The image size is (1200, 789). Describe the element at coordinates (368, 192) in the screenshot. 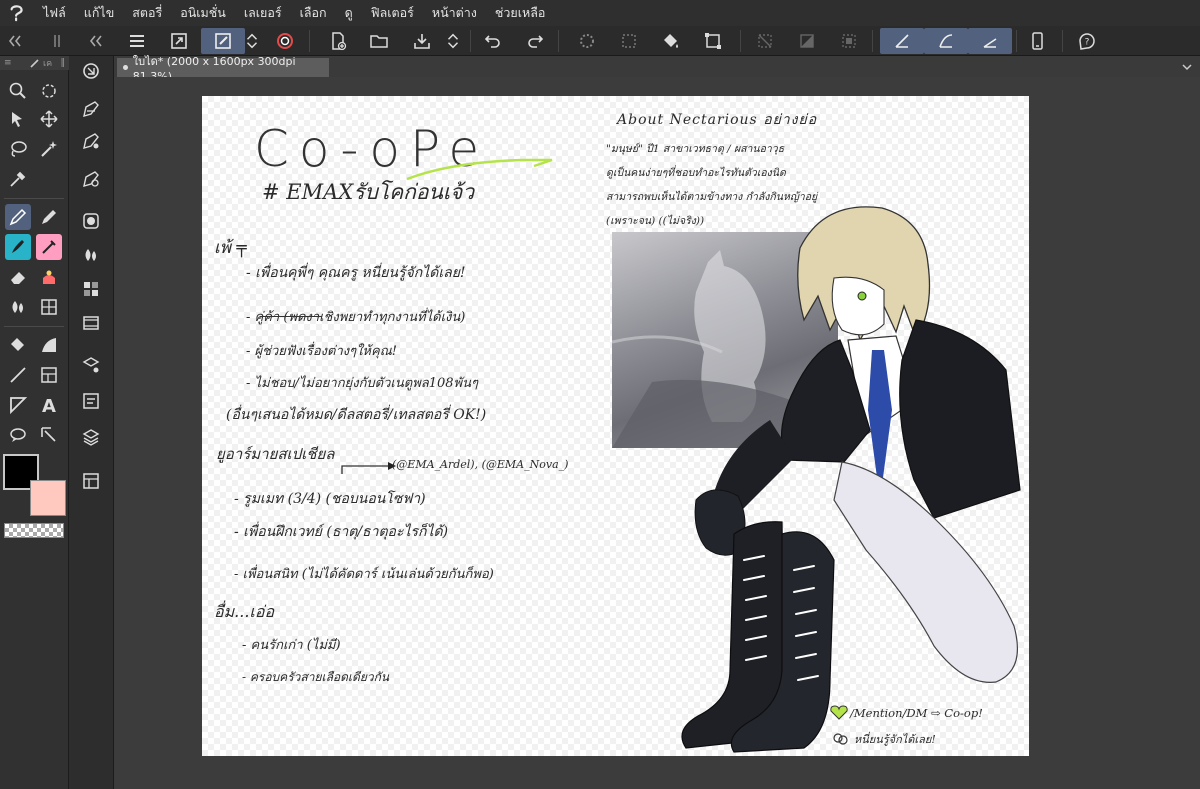

I see `artwork-subtitle: # EMAXรับโคก่อนเจ้ว` at that location.